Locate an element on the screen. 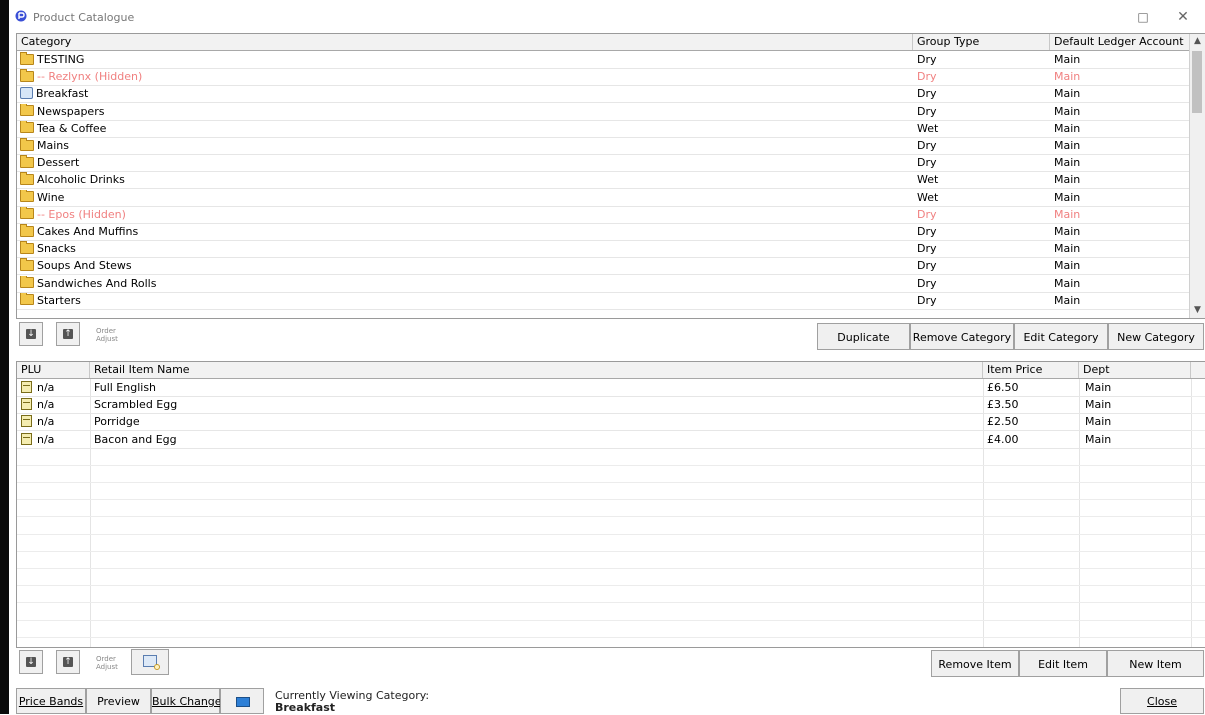 This screenshot has height=715, width=1205. category-row: Alcoholic Drinks Wet Main is located at coordinates (603, 181).